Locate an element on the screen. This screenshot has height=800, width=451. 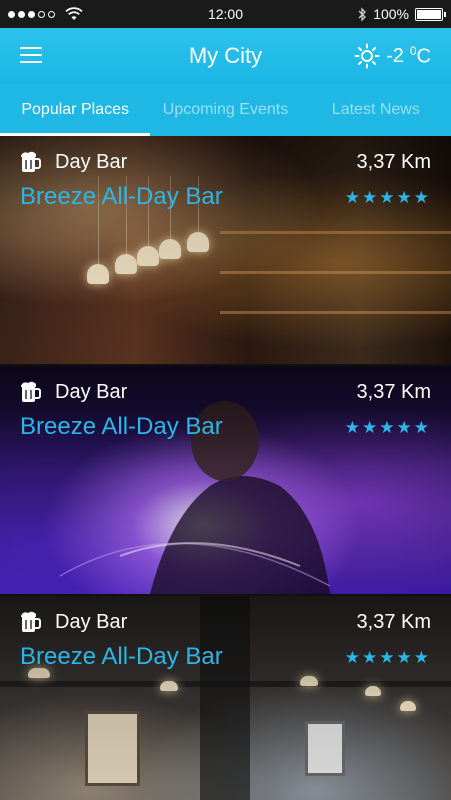
app-header: My City -2 0C is located at coordinates (225, 56).